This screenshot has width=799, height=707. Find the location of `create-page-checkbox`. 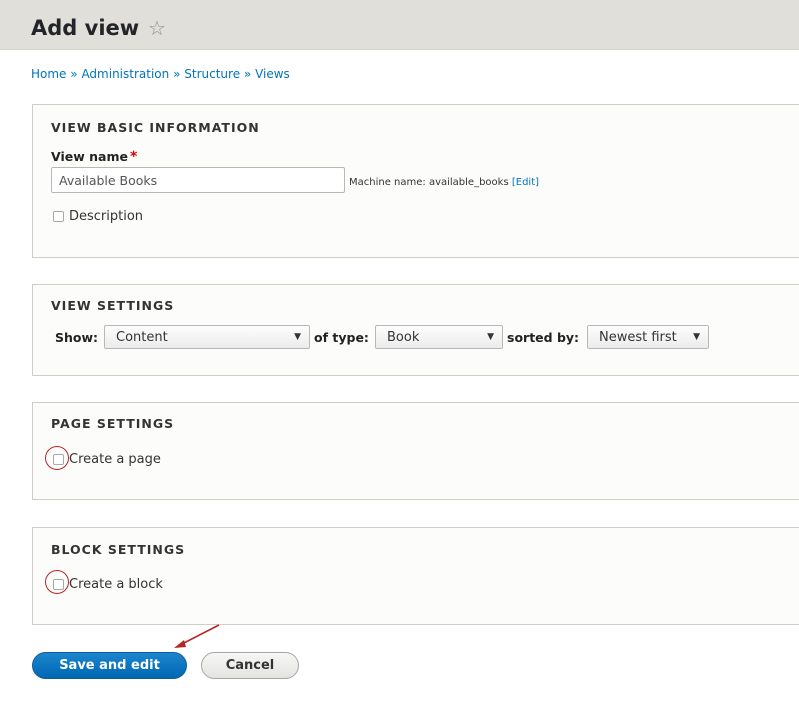

create-page-checkbox is located at coordinates (58, 459).